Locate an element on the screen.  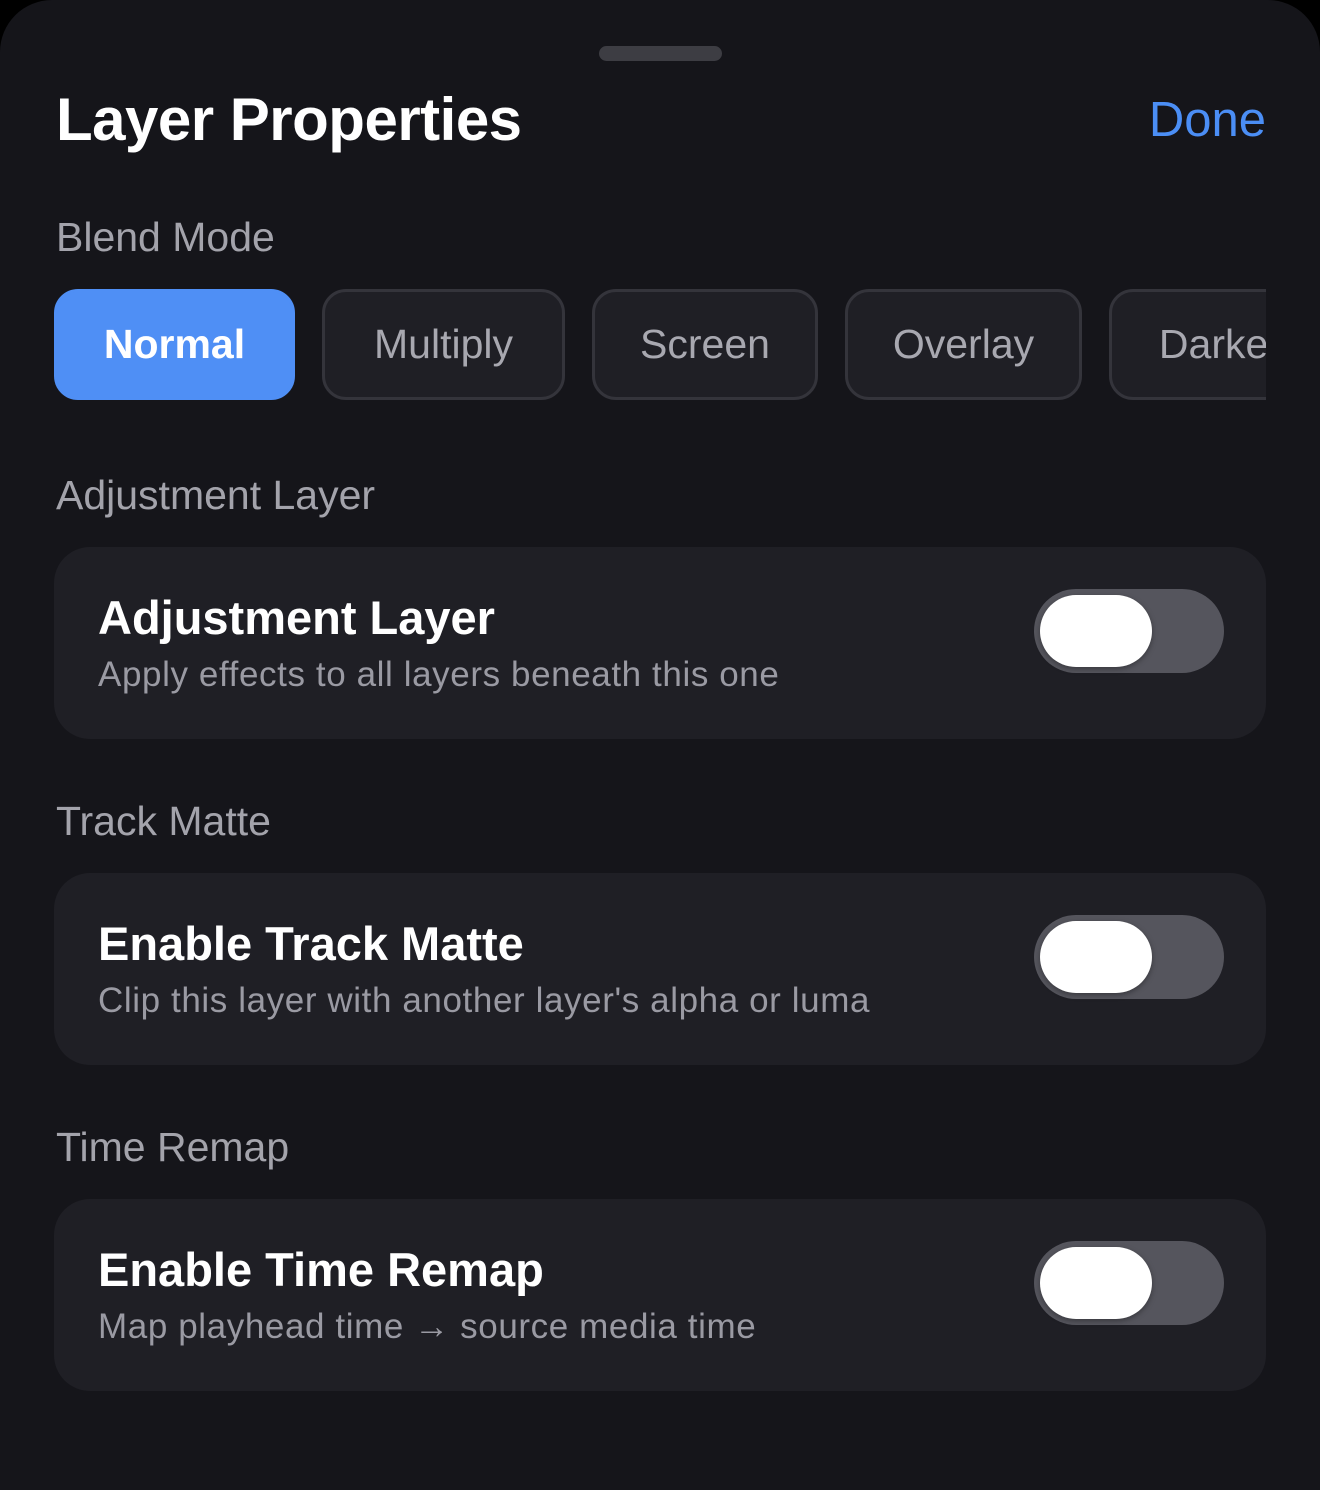
track-matte-toggle is located at coordinates (1129, 957).